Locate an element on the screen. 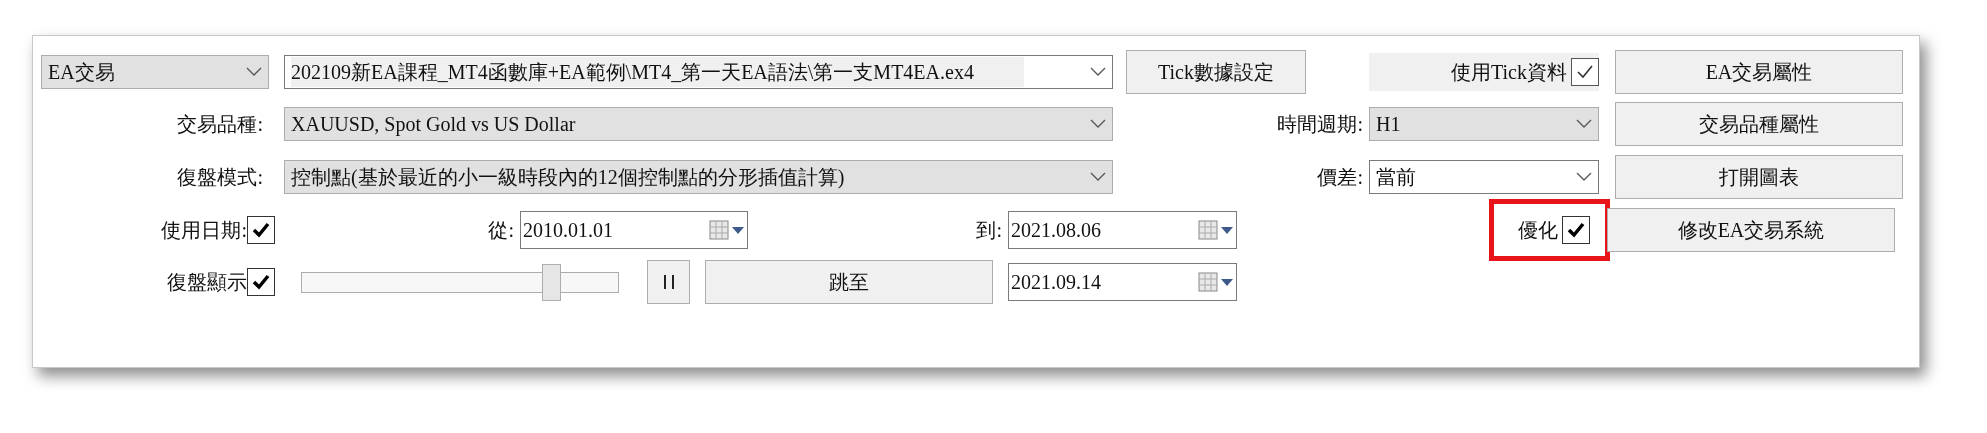 The image size is (1987, 433). field-label: 價差: is located at coordinates (1340, 177).